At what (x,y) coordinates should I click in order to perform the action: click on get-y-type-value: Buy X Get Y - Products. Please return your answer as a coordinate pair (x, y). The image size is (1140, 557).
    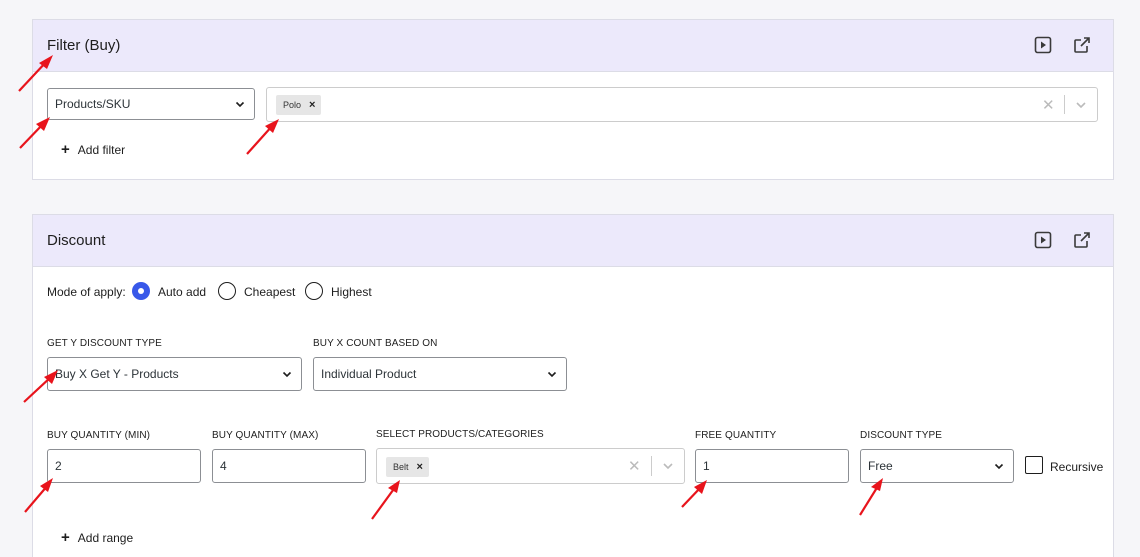
    Looking at the image, I should click on (117, 374).